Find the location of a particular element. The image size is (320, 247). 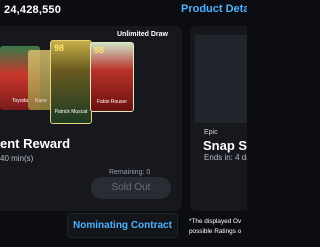

contract-card-snap: Epic Snap Stri Ends in: 4 da is located at coordinates (218, 118).